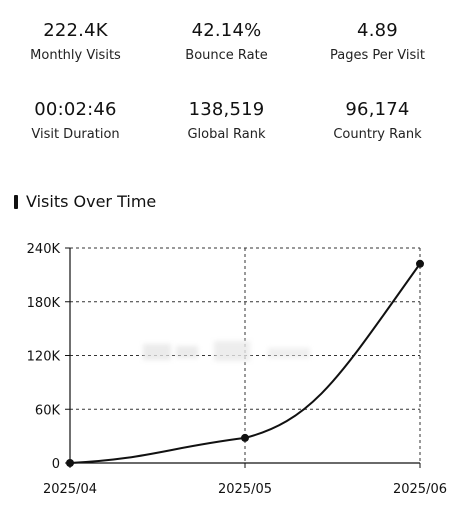 The width and height of the screenshot is (453, 514). What do you see at coordinates (44, 357) in the screenshot?
I see `y-tick-label: 120K` at bounding box center [44, 357].